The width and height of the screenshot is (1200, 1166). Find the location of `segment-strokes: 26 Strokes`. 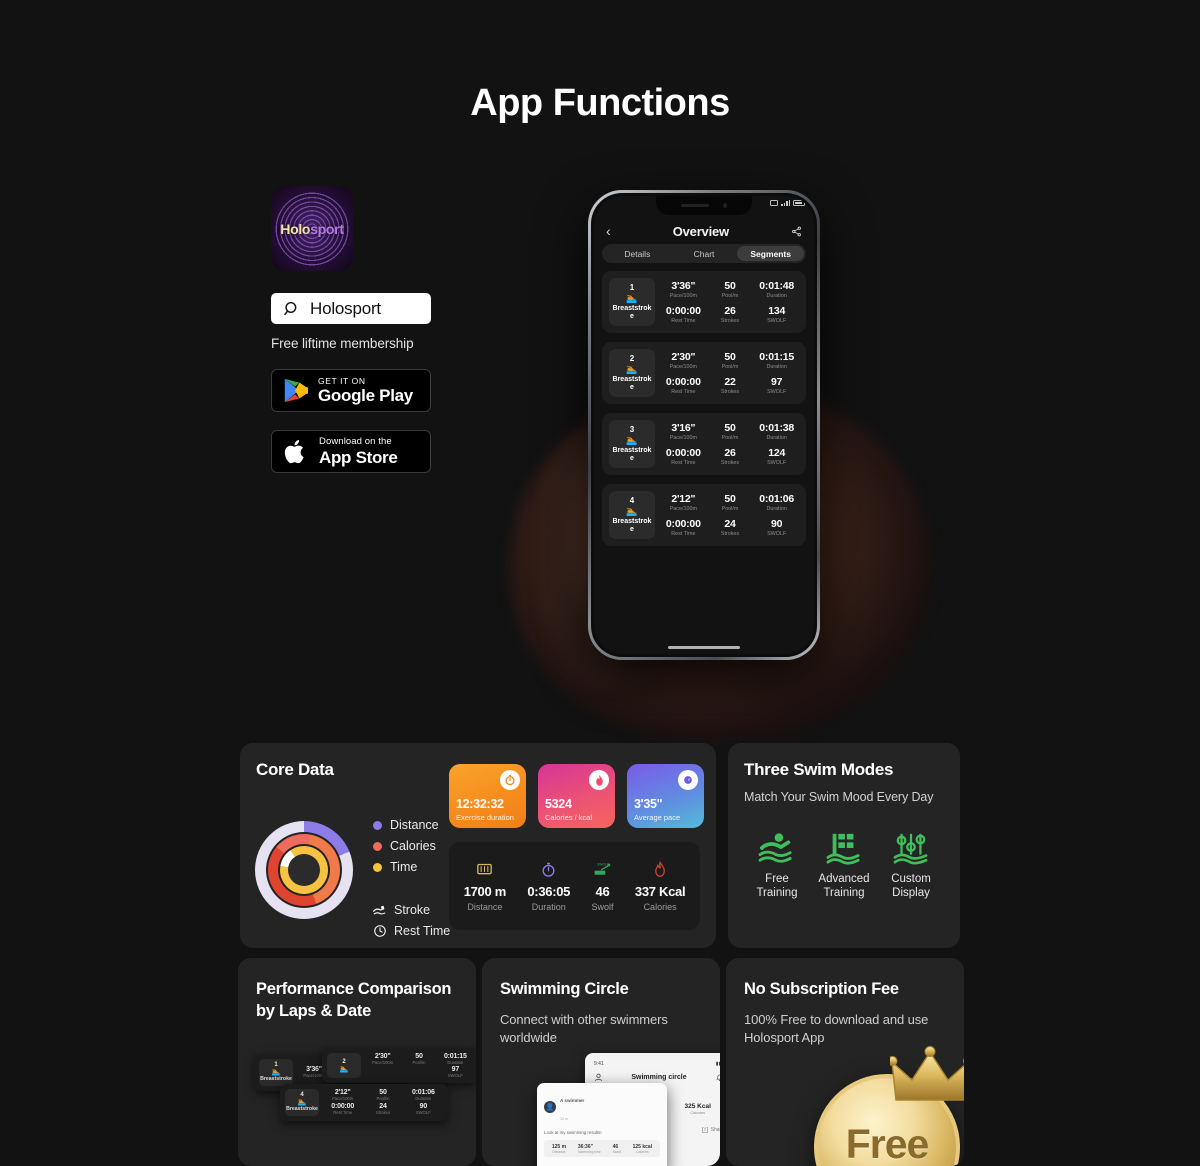

segment-strokes: 26 Strokes is located at coordinates (730, 314).